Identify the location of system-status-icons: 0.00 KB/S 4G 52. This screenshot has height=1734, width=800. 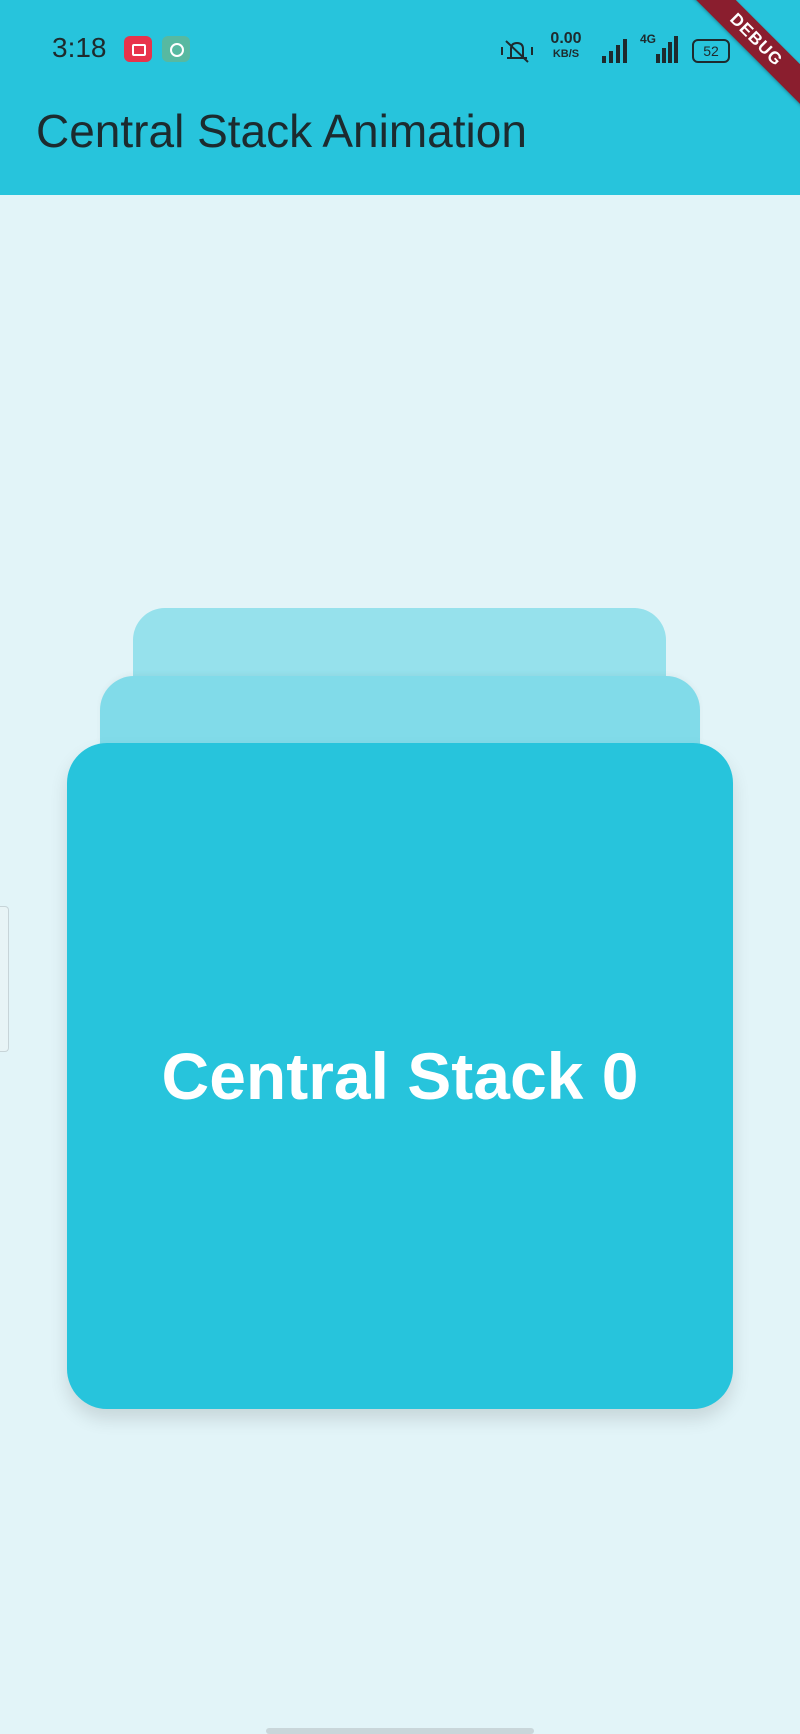
(615, 50).